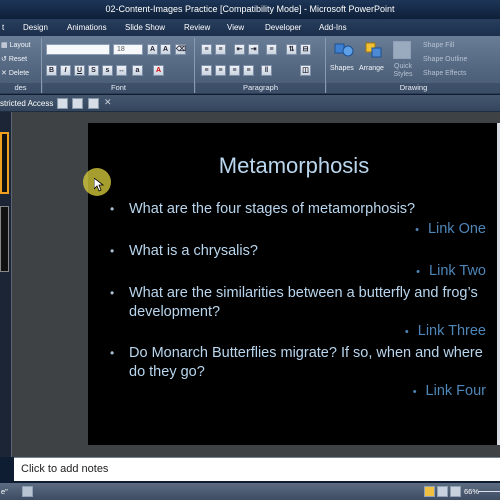 This screenshot has height=500, width=500. Describe the element at coordinates (137, 70) in the screenshot. I see `change-case-button: a` at that location.